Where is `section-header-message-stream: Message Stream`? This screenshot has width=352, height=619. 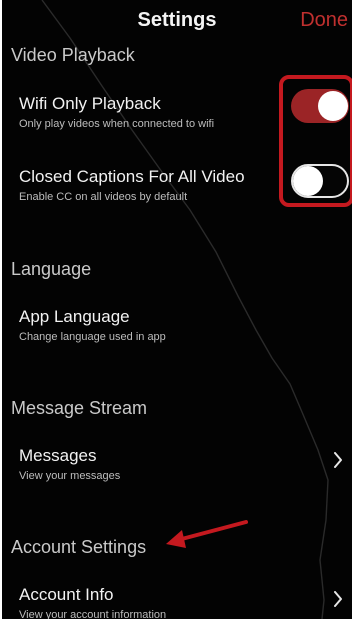
section-header-message-stream: Message Stream is located at coordinates (79, 408).